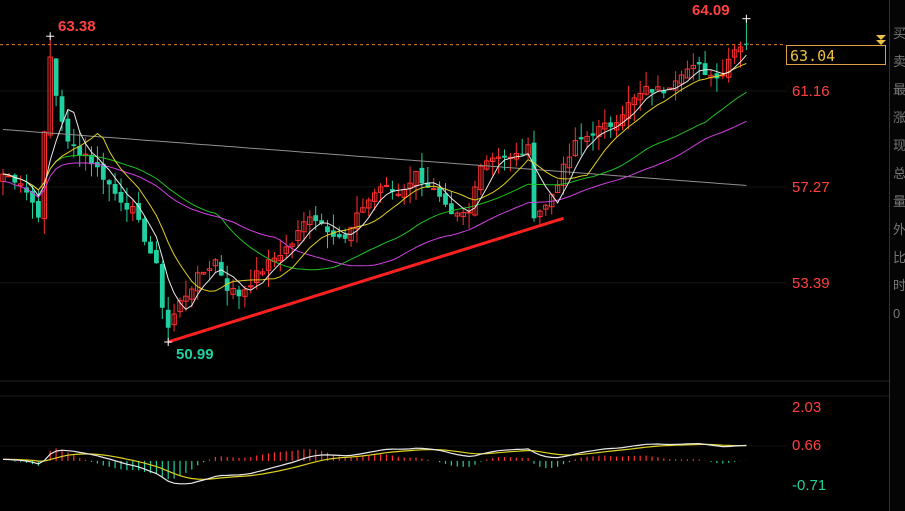 The width and height of the screenshot is (905, 511). Describe the element at coordinates (899, 173) in the screenshot. I see `side-panel-text: 买卖最涨现总量外比时0` at that location.